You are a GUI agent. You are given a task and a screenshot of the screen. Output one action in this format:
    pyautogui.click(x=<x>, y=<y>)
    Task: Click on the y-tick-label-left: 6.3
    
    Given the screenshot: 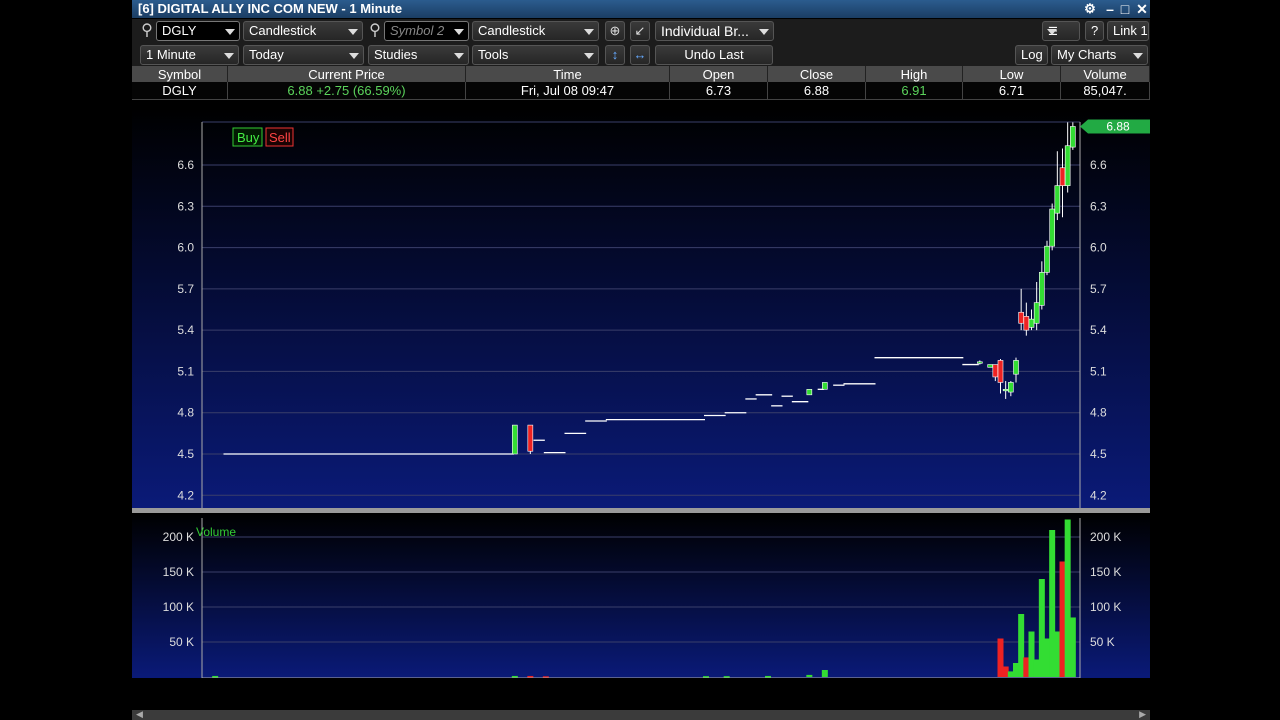 What is the action you would take?
    pyautogui.click(x=185, y=206)
    